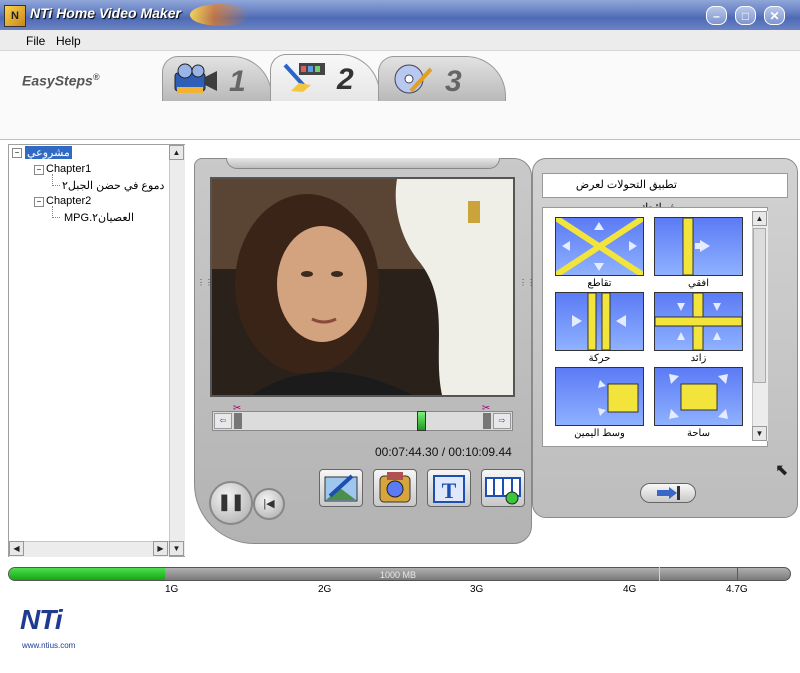 This screenshot has height=673, width=800. I want to click on film-reel-icon, so click(395, 487).